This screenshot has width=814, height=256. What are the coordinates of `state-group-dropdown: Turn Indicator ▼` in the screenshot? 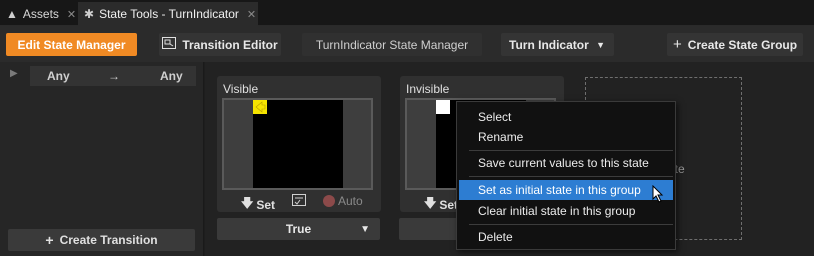 It's located at (557, 44).